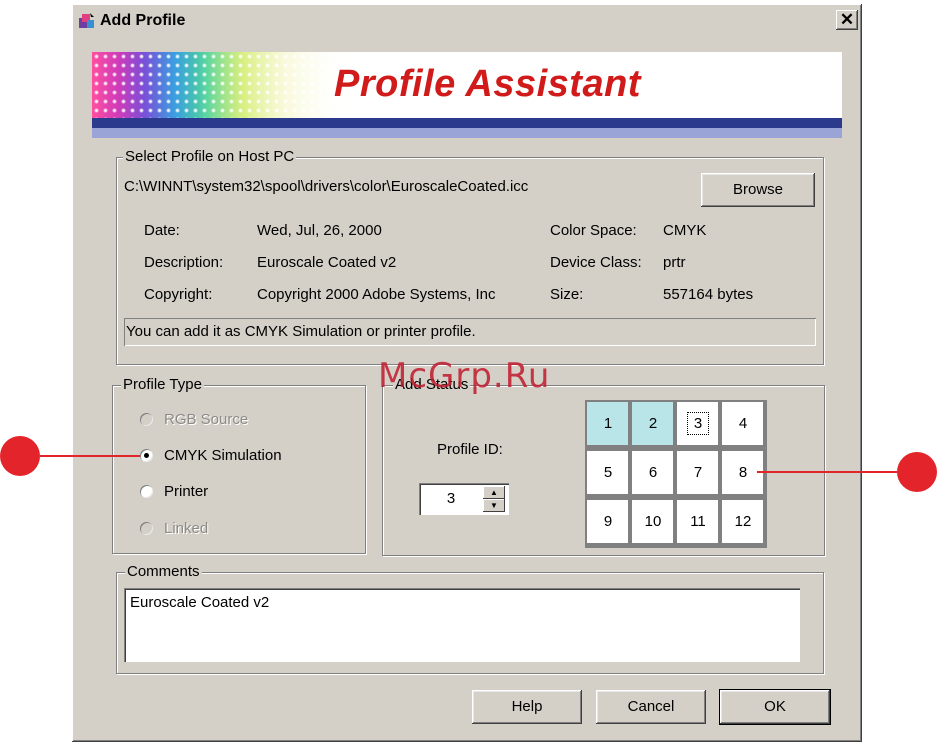  I want to click on radio-rgb-source, so click(146, 419).